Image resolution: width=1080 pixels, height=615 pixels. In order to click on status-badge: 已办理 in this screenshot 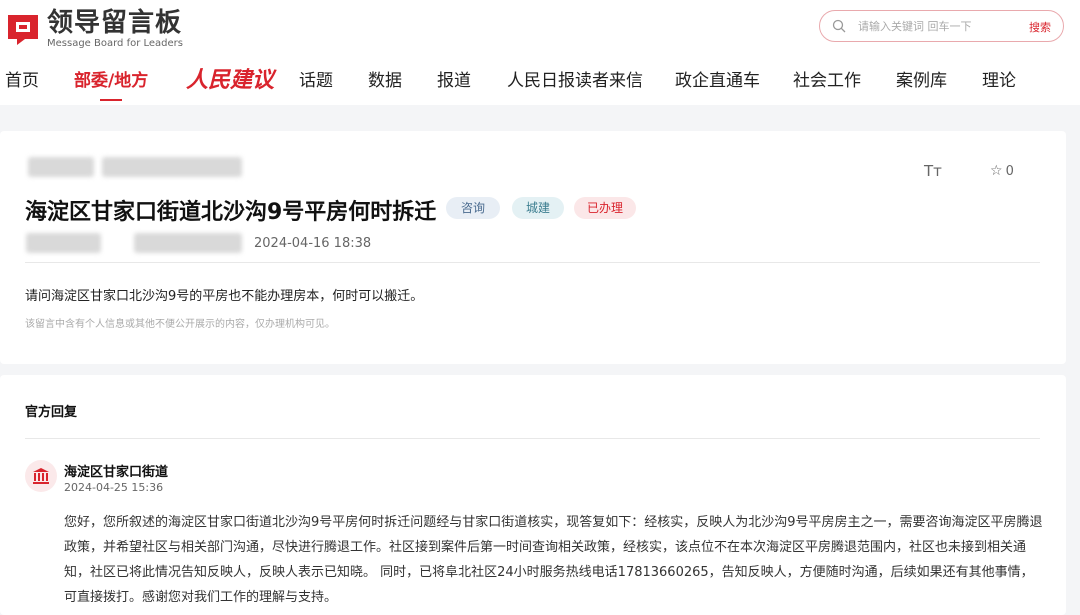, I will do `click(605, 208)`.